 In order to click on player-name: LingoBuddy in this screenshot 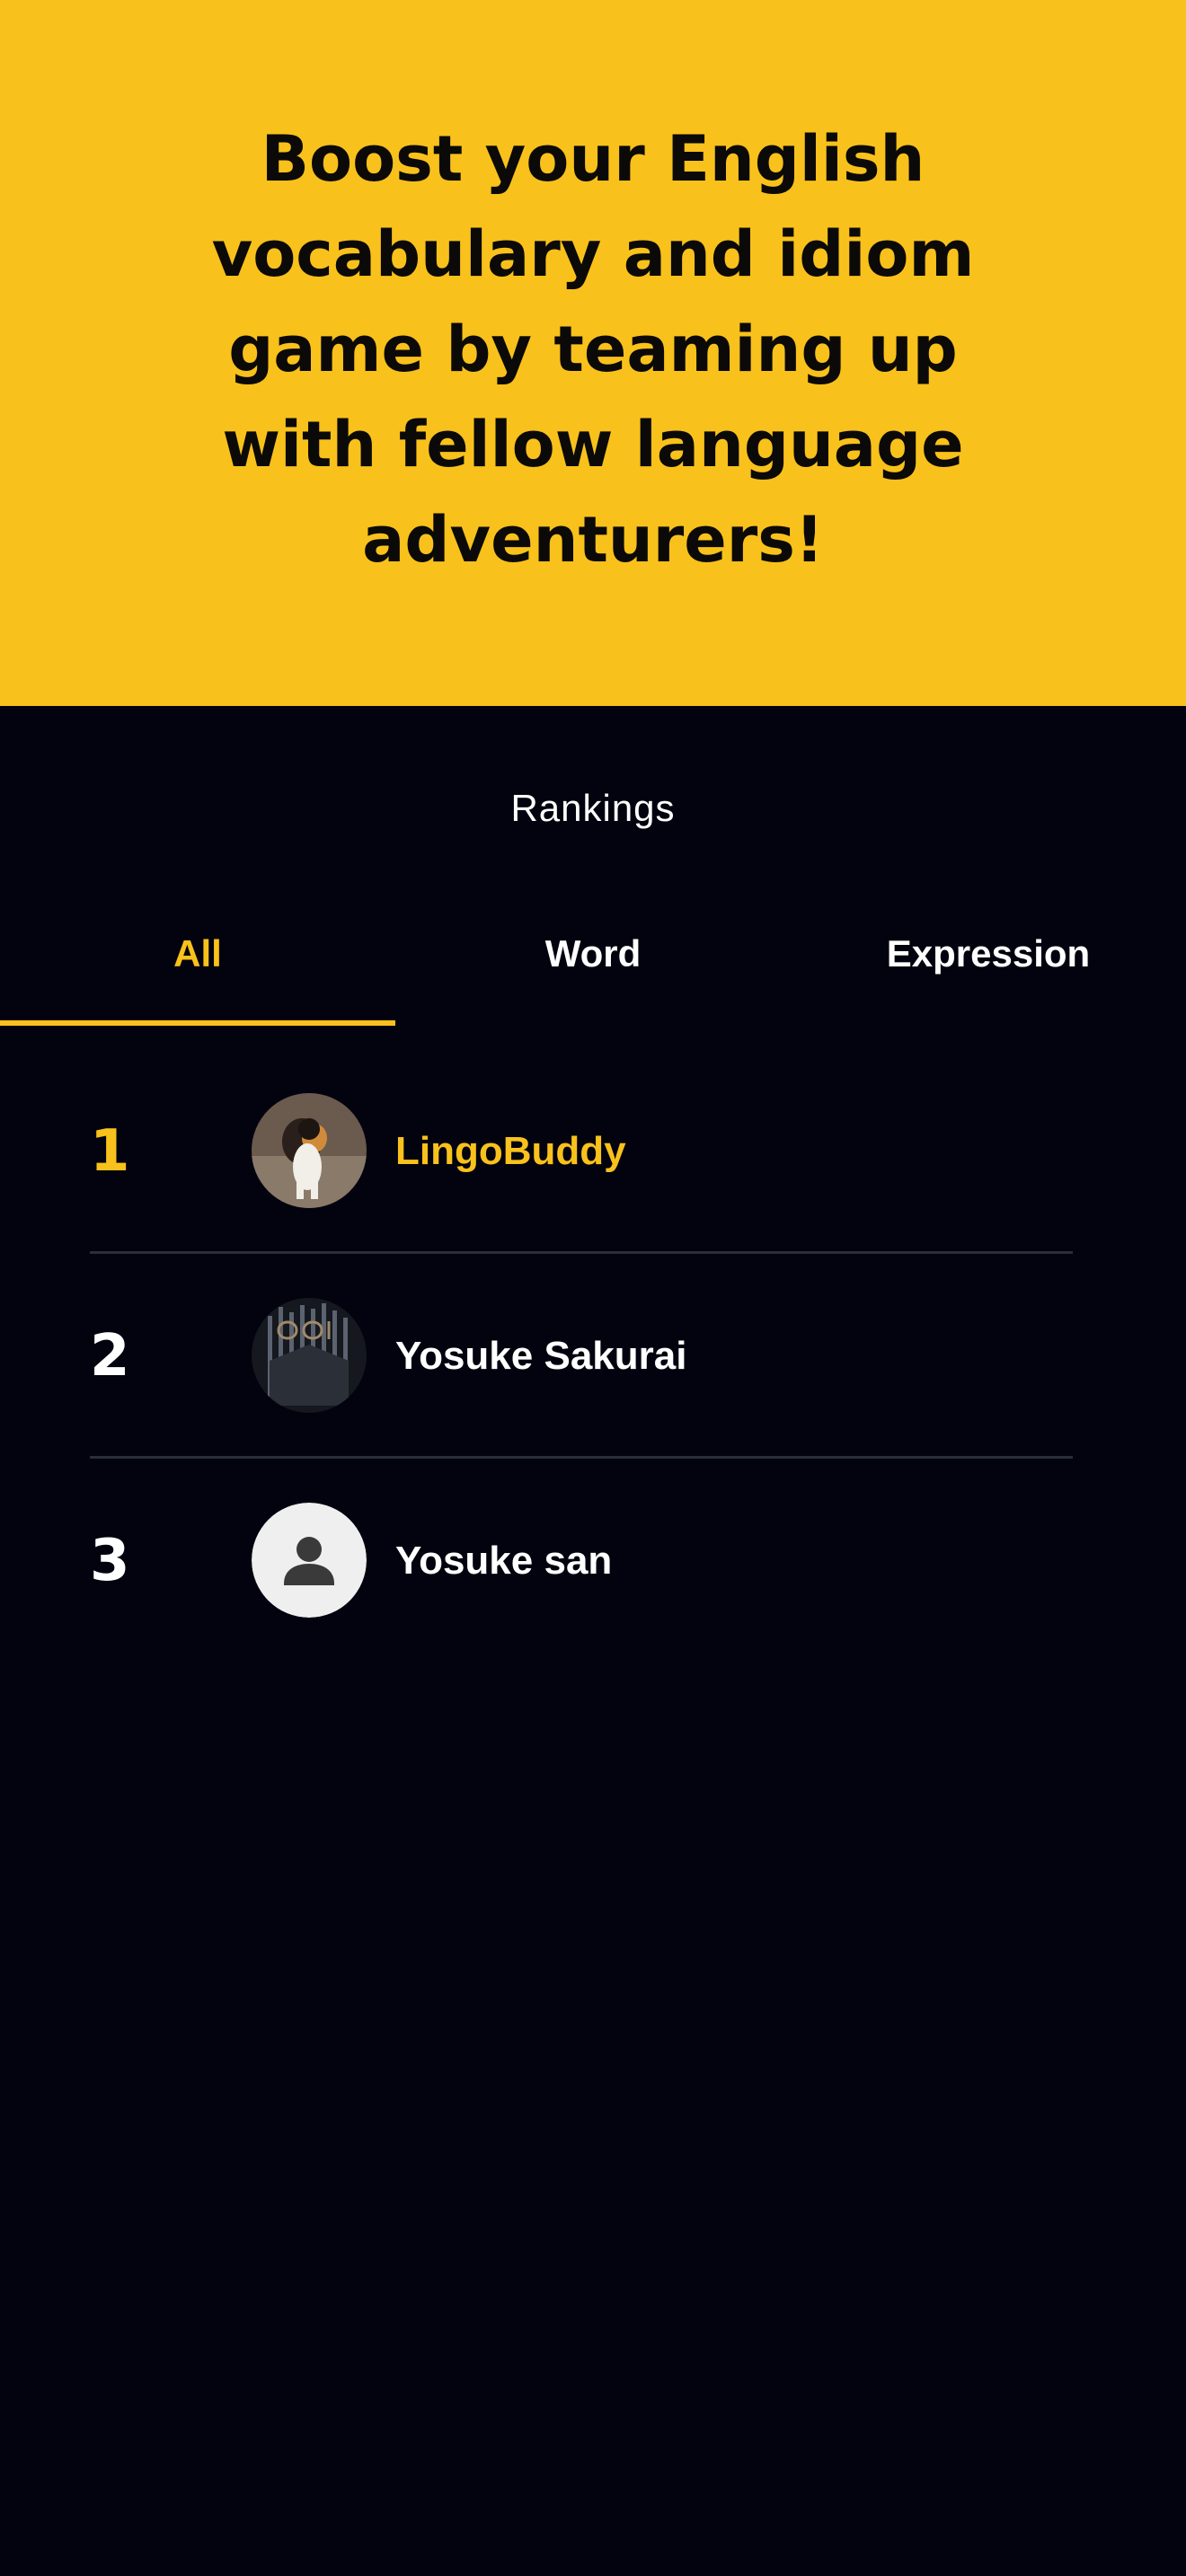, I will do `click(510, 1151)`.